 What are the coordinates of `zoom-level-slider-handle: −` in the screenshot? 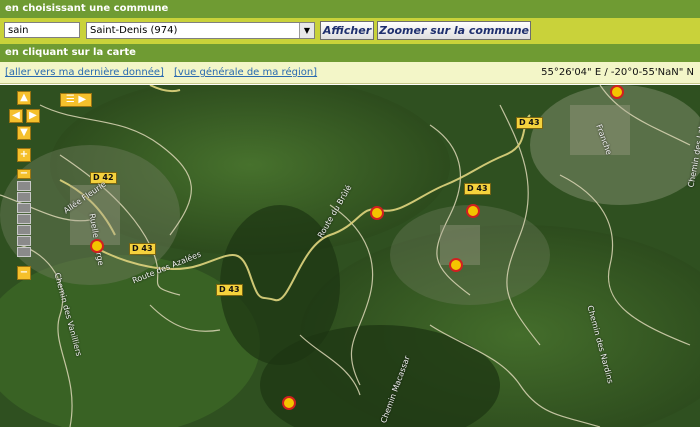 It's located at (24, 174).